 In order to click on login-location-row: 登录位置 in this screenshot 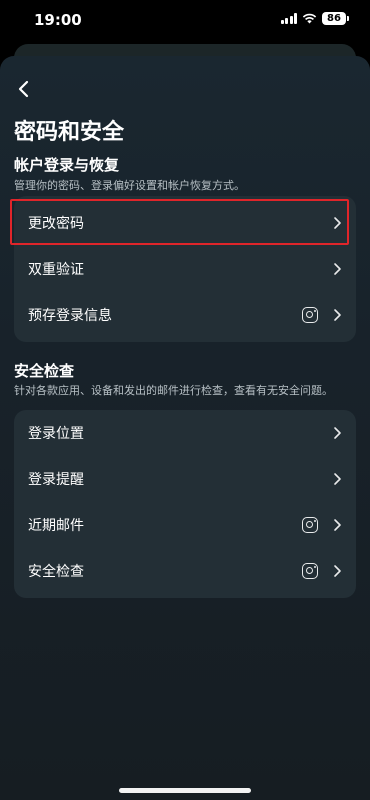, I will do `click(185, 433)`.